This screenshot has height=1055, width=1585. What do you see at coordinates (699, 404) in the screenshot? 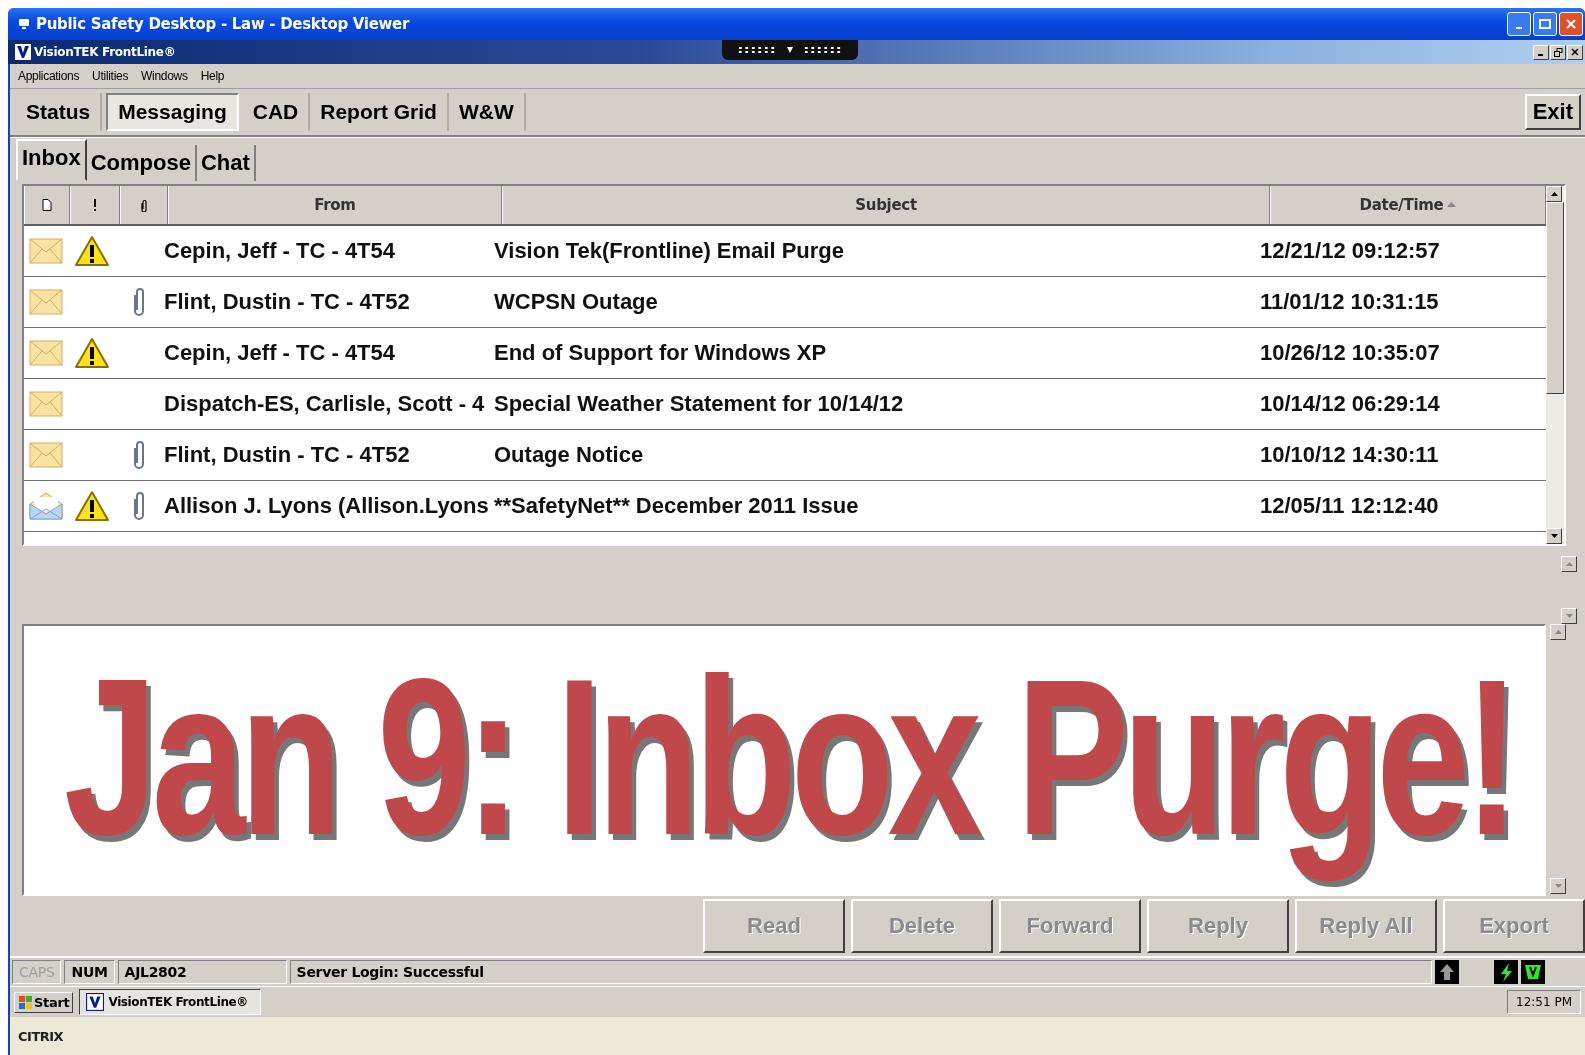
I see `subject-text: Special Weather Statement for 10/14/12` at bounding box center [699, 404].